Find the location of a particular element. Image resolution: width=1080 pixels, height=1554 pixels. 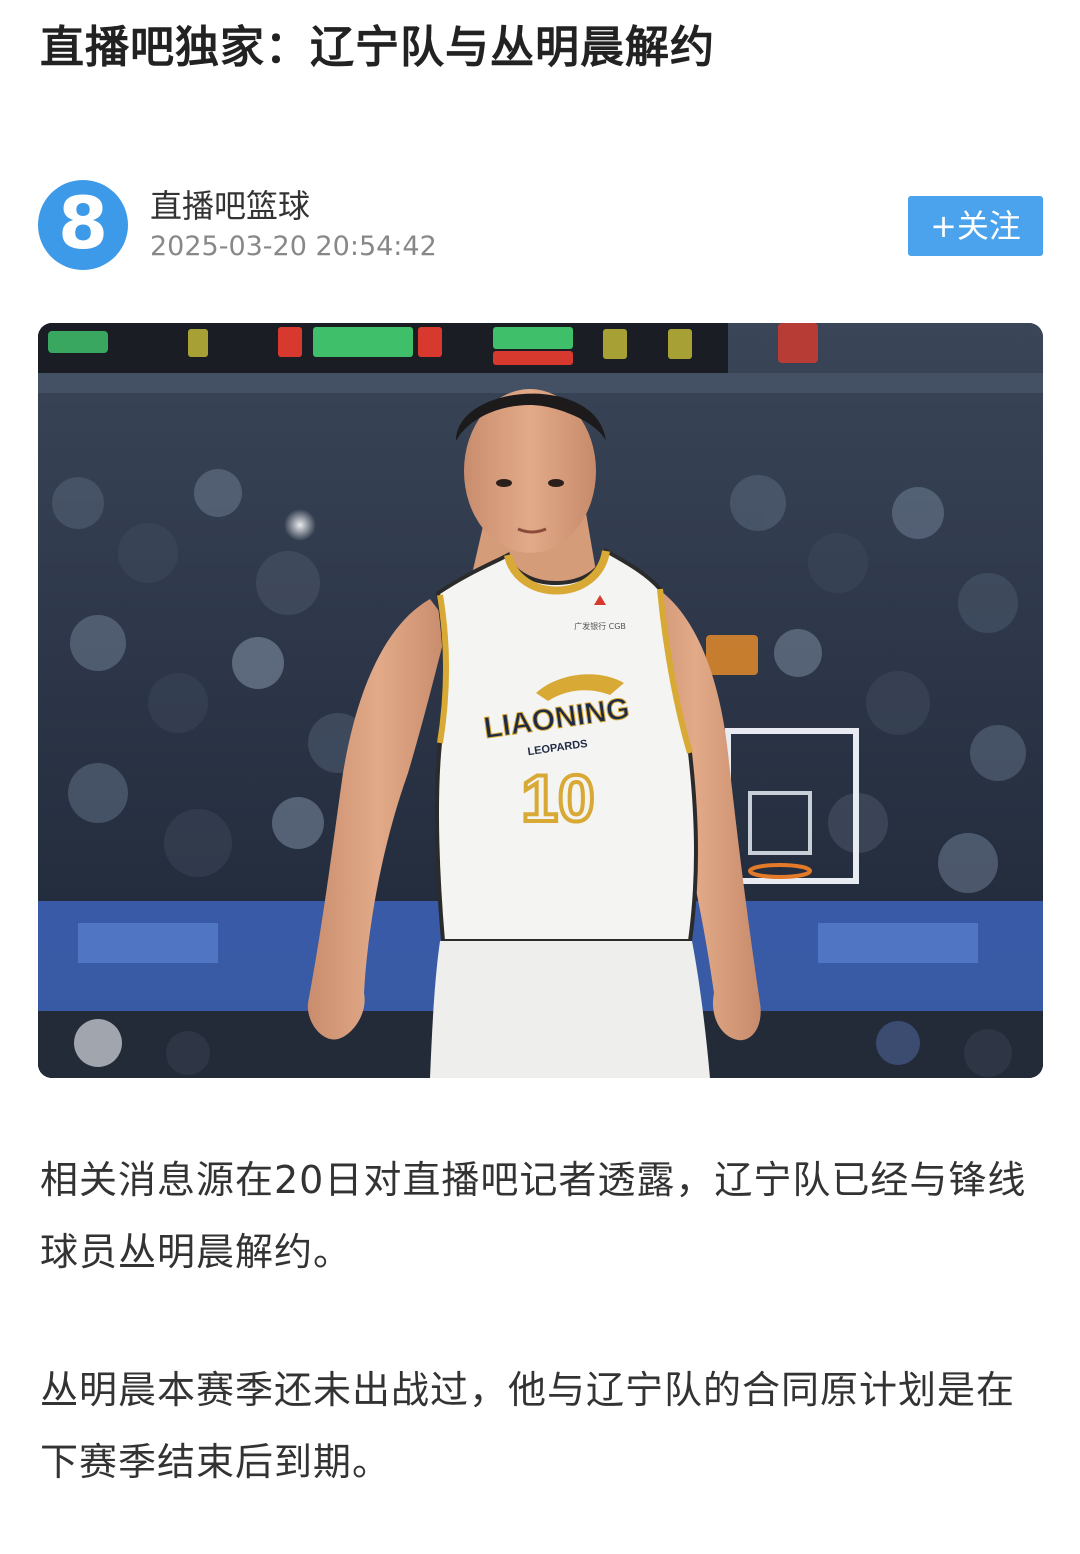

author-name: 直播吧篮球 is located at coordinates (230, 206).